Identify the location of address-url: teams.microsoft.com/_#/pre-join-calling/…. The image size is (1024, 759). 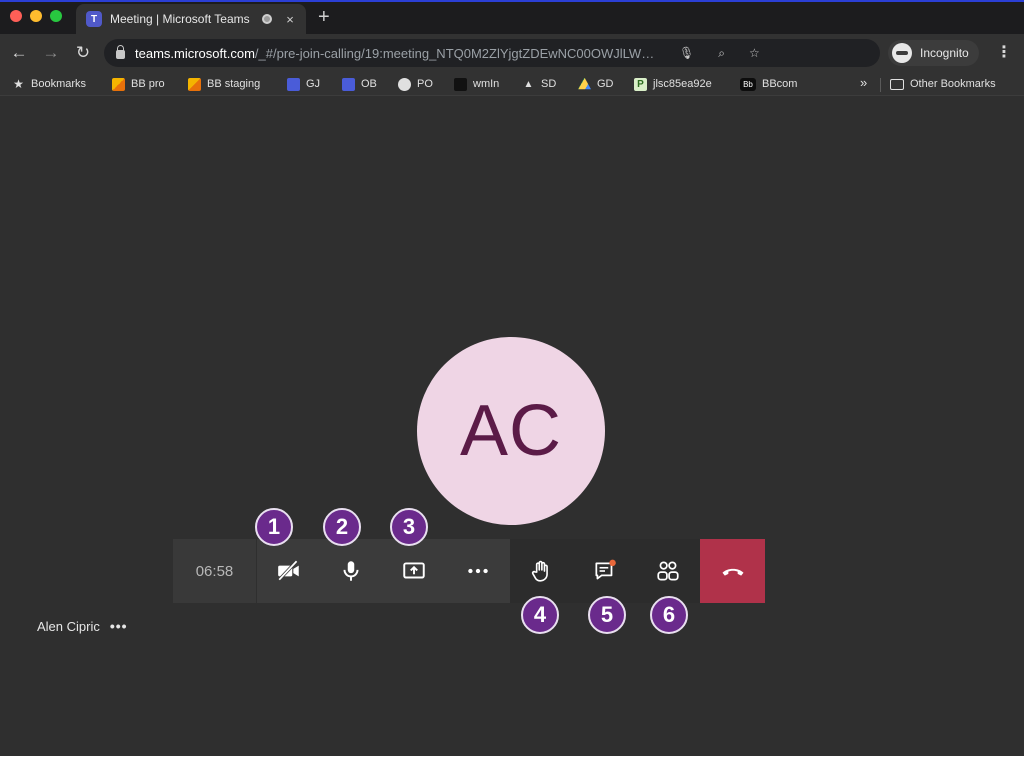
(395, 53).